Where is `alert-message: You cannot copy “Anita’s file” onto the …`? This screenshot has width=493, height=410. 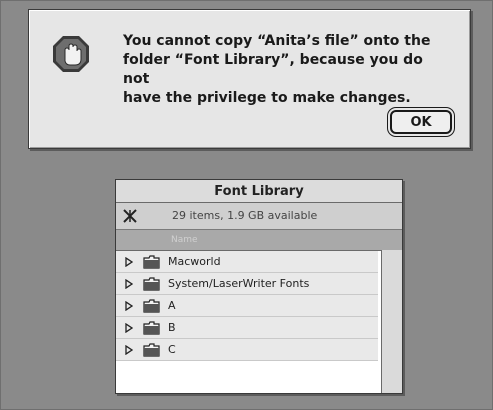 alert-message: You cannot copy “Anita’s file” onto the … is located at coordinates (277, 69).